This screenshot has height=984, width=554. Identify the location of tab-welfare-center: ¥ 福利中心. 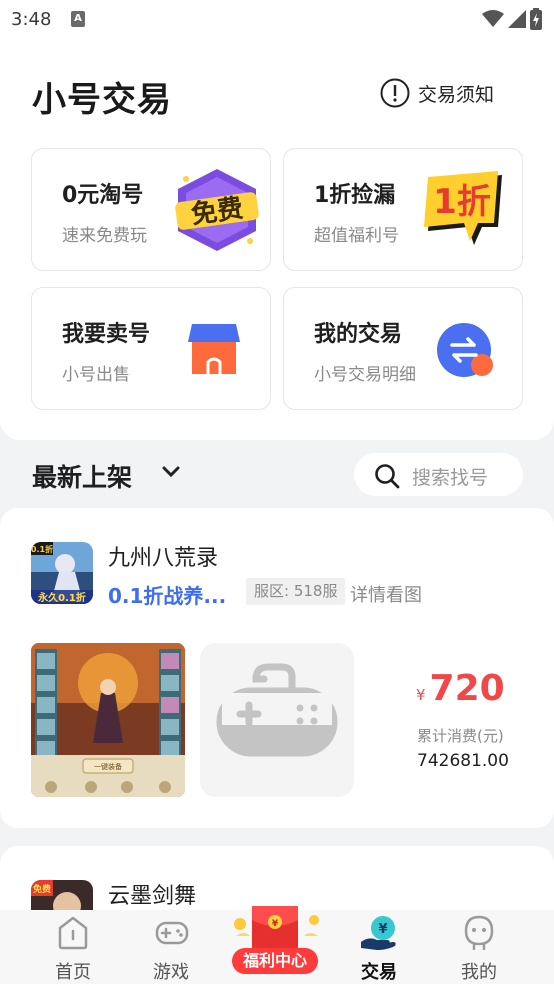
(276, 935).